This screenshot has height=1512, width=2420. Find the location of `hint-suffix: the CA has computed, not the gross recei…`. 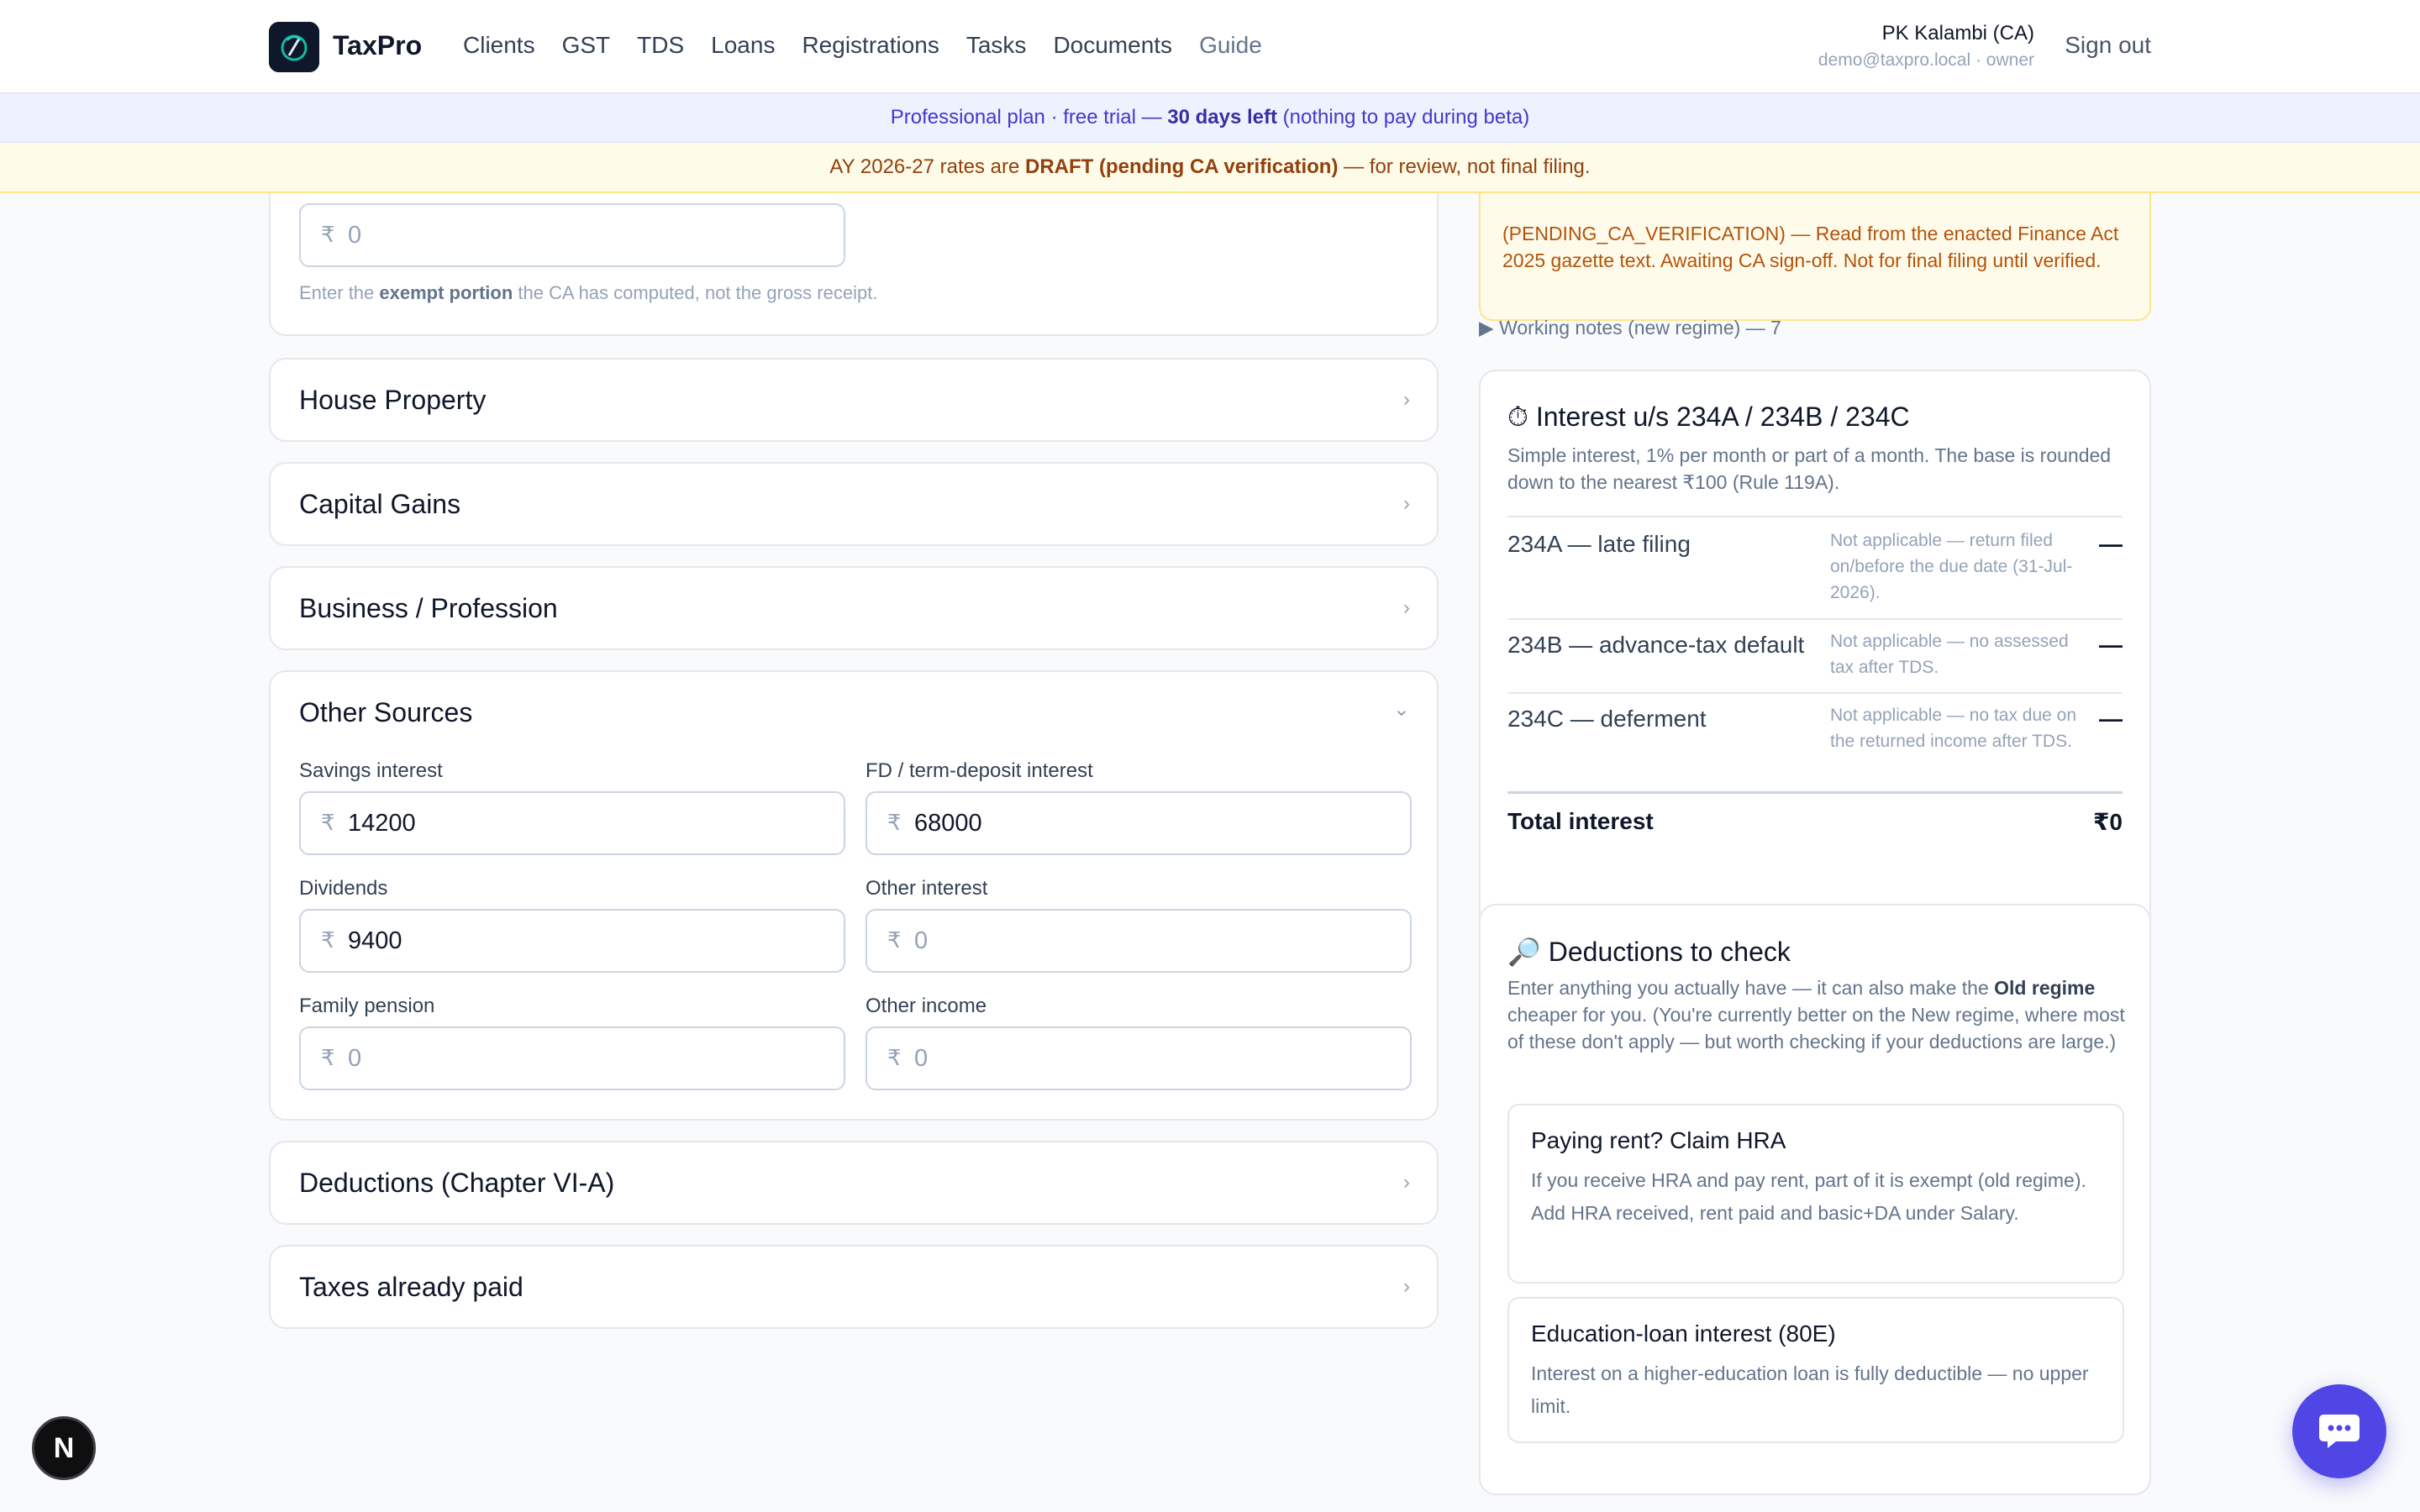

hint-suffix: the CA has computed, not the gross recei… is located at coordinates (695, 292).